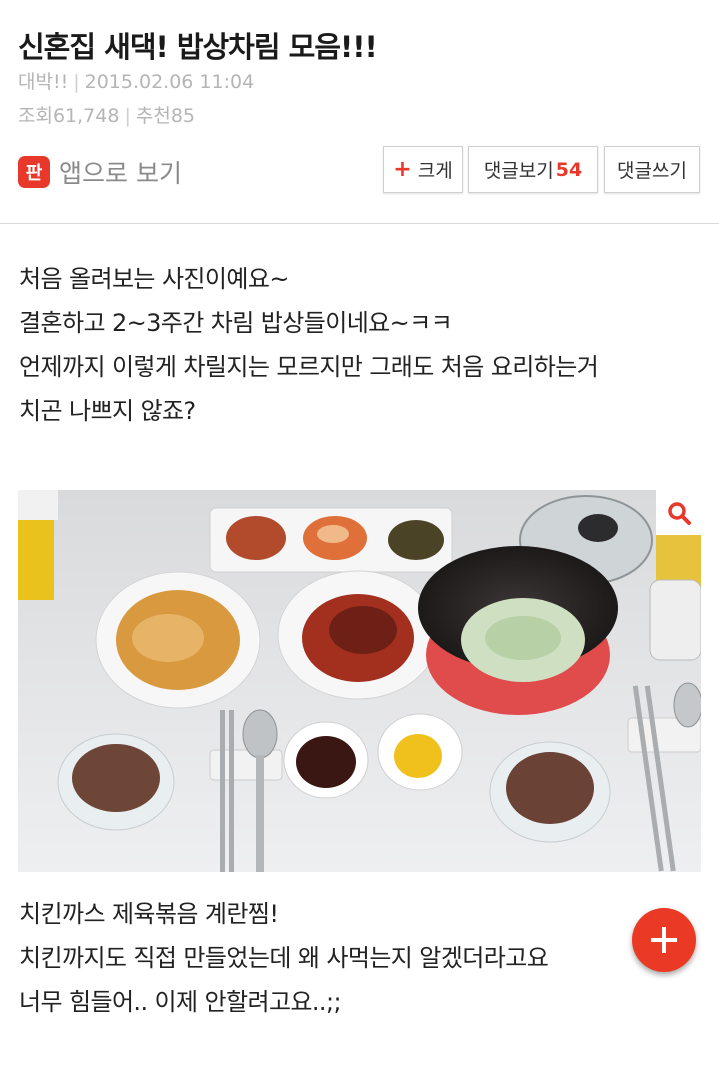  Describe the element at coordinates (154, 279) in the screenshot. I see `intro-line: 처음 올려보는 사진이예요~` at that location.